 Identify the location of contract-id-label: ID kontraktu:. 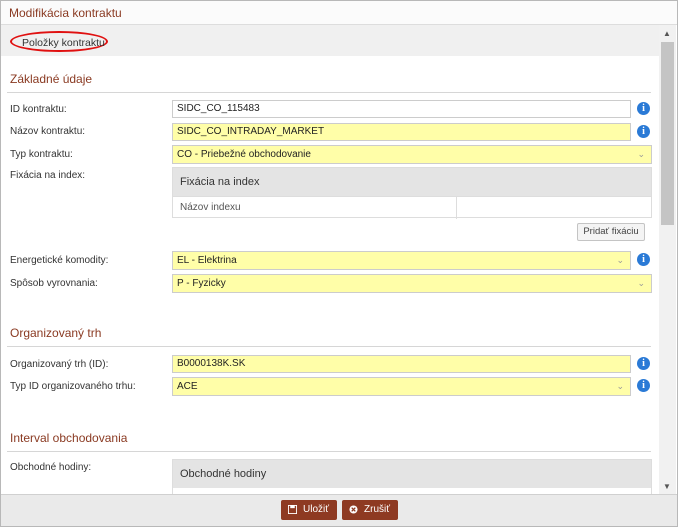
(38, 109).